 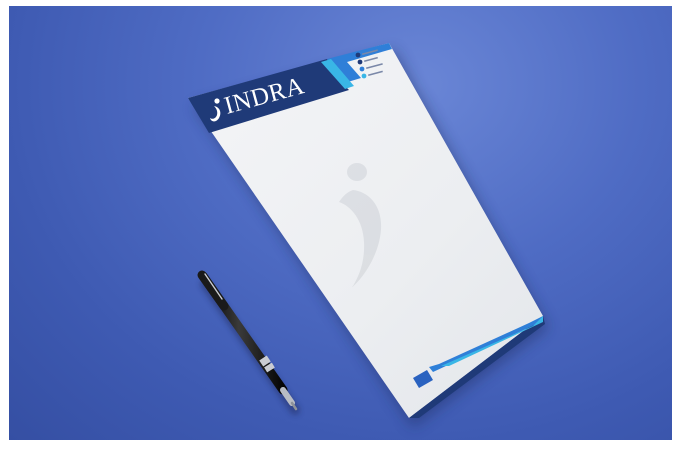 What do you see at coordinates (362, 69) in the screenshot?
I see `mail-icon` at bounding box center [362, 69].